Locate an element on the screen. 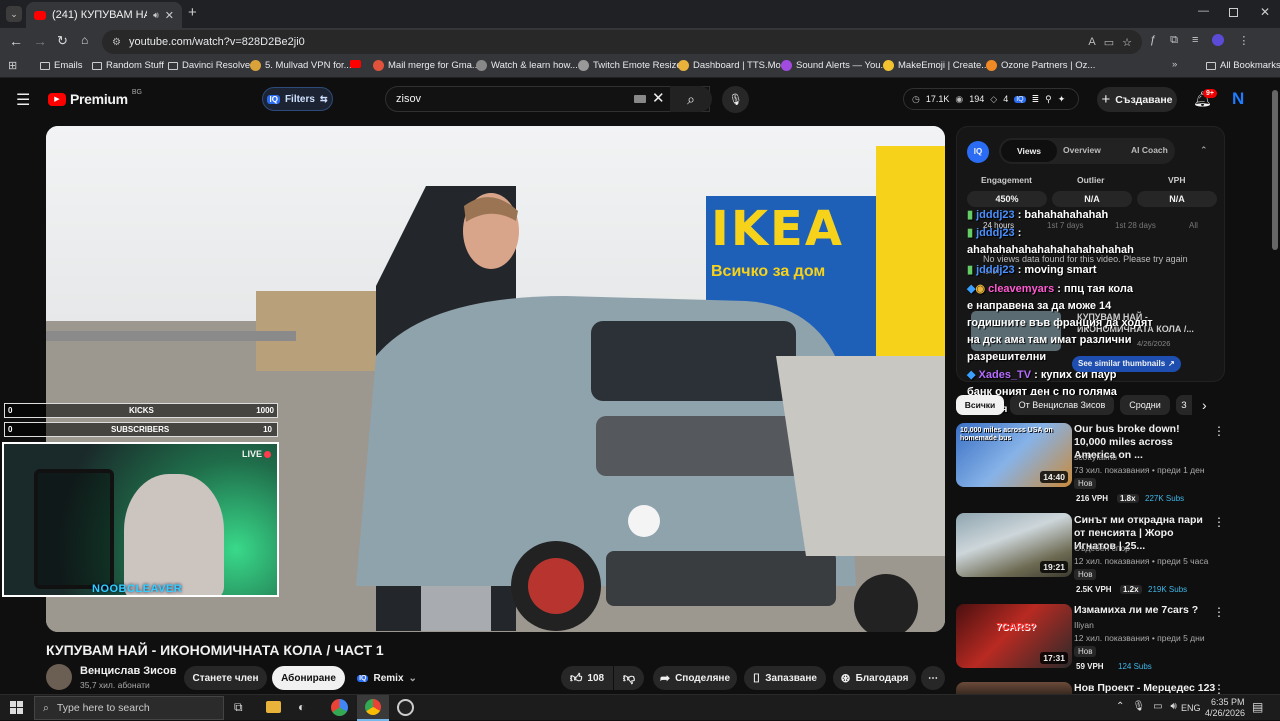 Image resolution: width=1280 pixels, height=721 pixels. taskbar-search-input: ⌕ Type here to search is located at coordinates (129, 708).